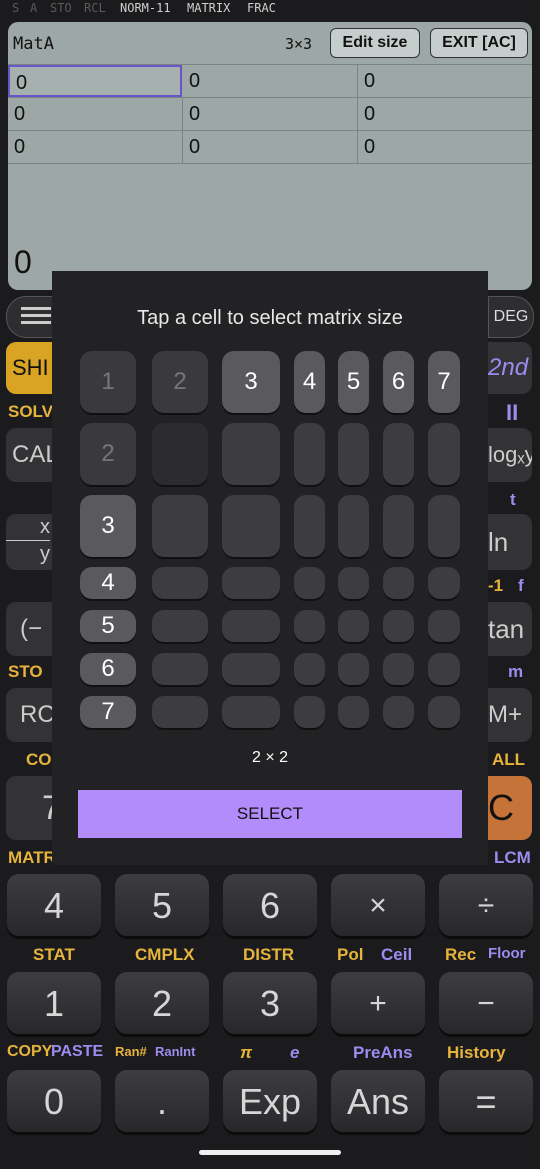 The image size is (540, 1169). I want to click on edit-size-button: Edit size, so click(375, 43).